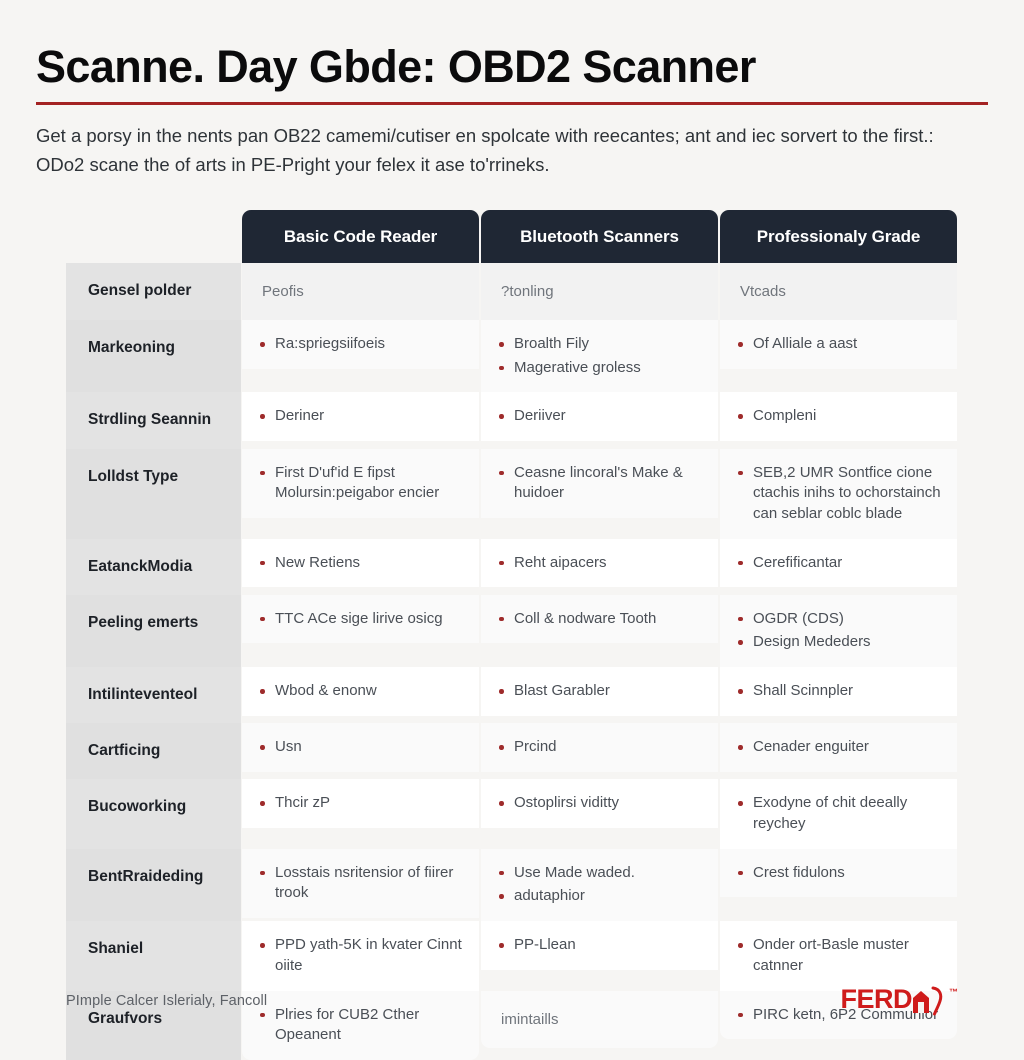 The width and height of the screenshot is (1024, 1060). I want to click on cell-content: Onder ort-Basle muster catnner, so click(838, 956).